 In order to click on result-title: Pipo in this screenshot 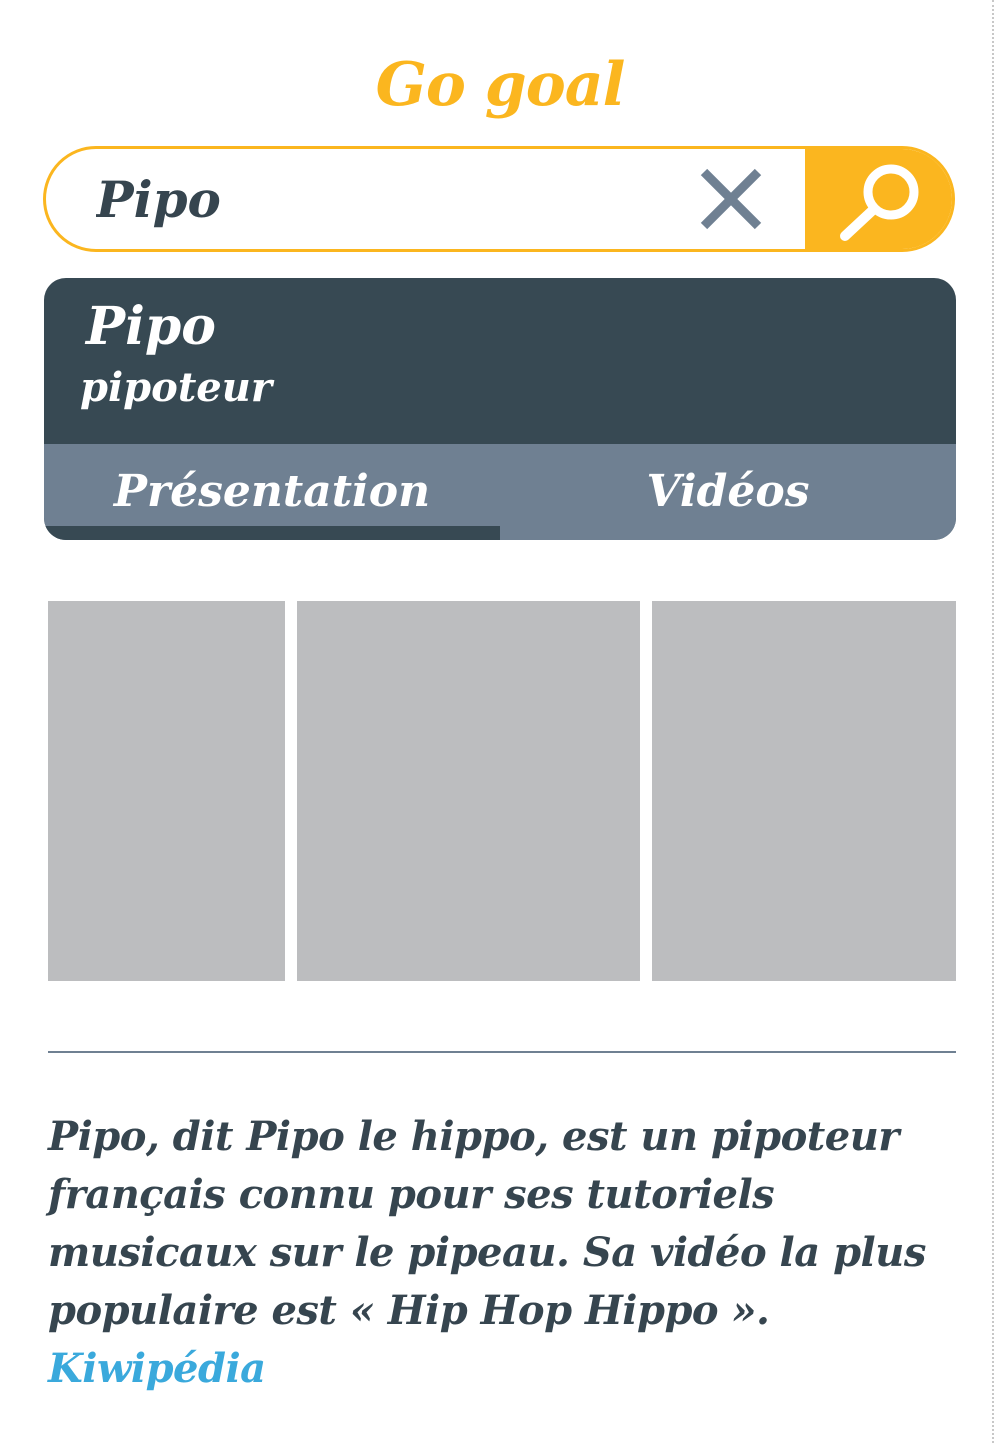, I will do `click(151, 326)`.